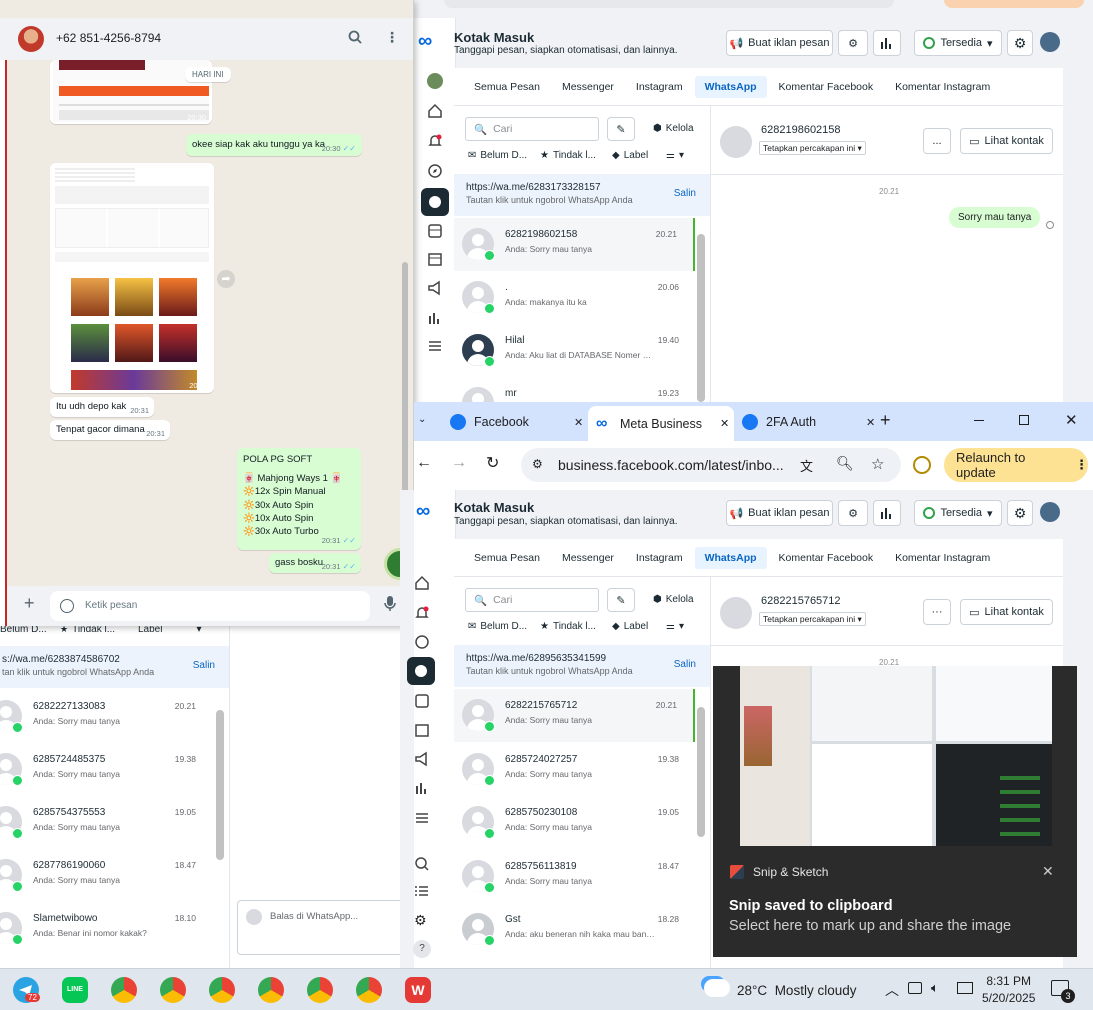  I want to click on image-message: 20:30, so click(132, 278).